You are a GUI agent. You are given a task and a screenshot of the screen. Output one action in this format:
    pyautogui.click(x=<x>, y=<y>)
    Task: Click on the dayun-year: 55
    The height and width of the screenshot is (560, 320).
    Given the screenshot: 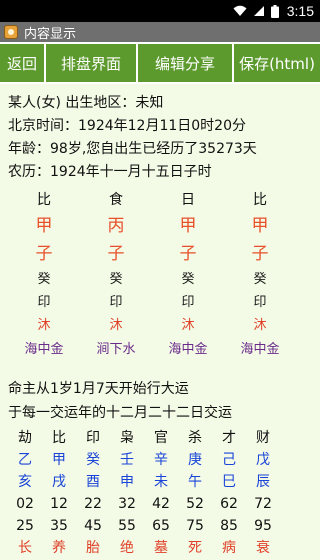 What is the action you would take?
    pyautogui.click(x=127, y=526)
    